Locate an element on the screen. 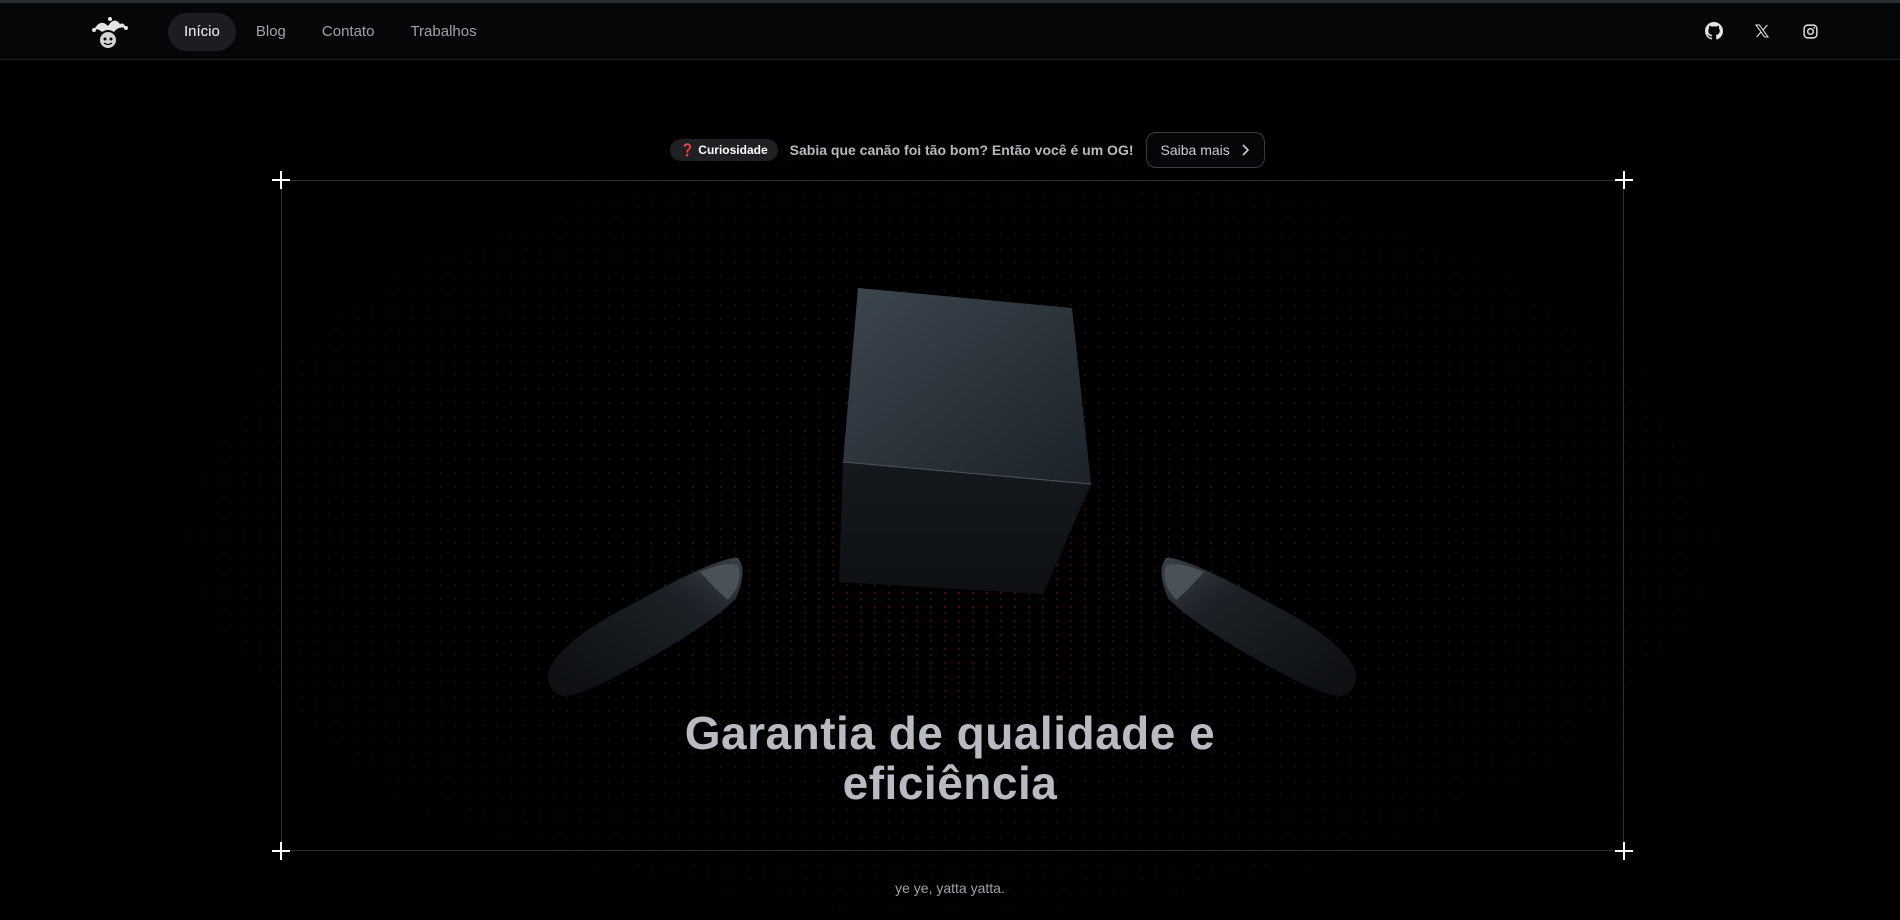 The width and height of the screenshot is (1900, 920). left-ring is located at coordinates (645, 627).